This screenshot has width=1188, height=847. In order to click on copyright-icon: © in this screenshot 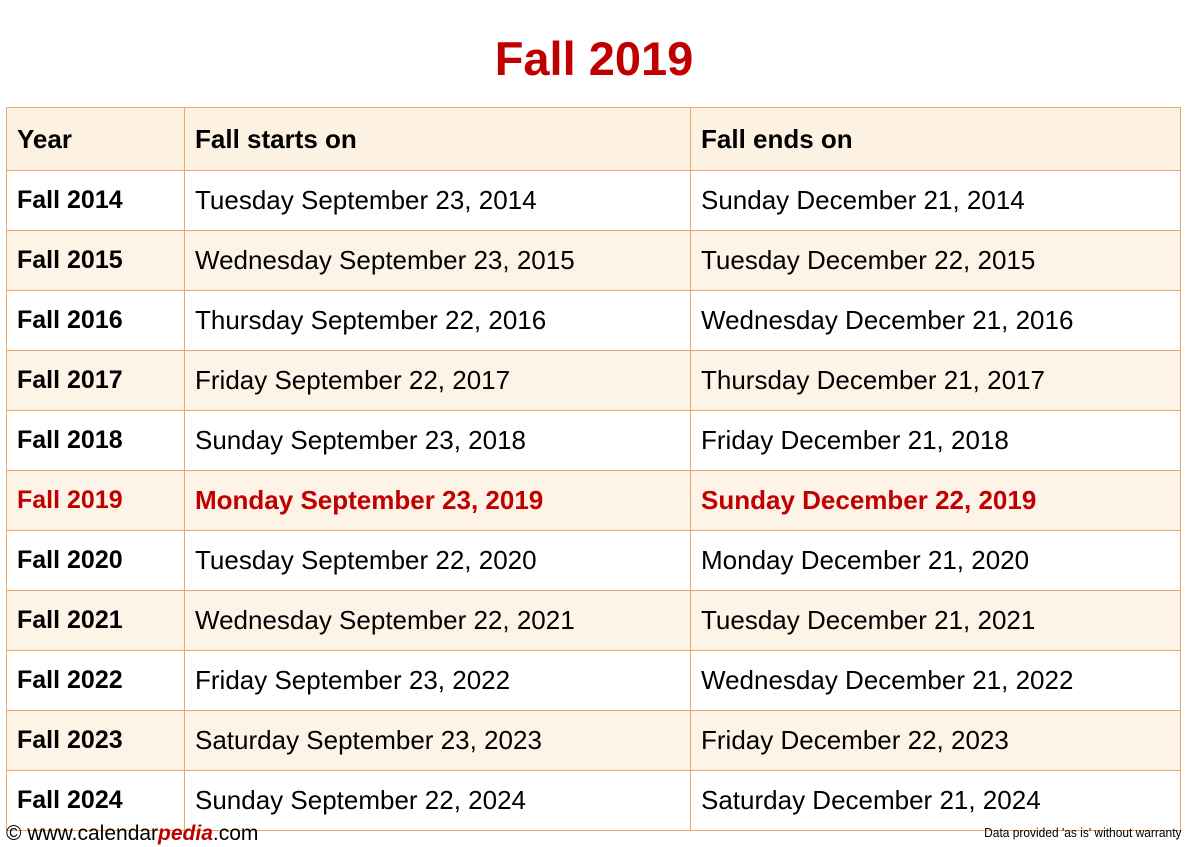, I will do `click(14, 834)`.